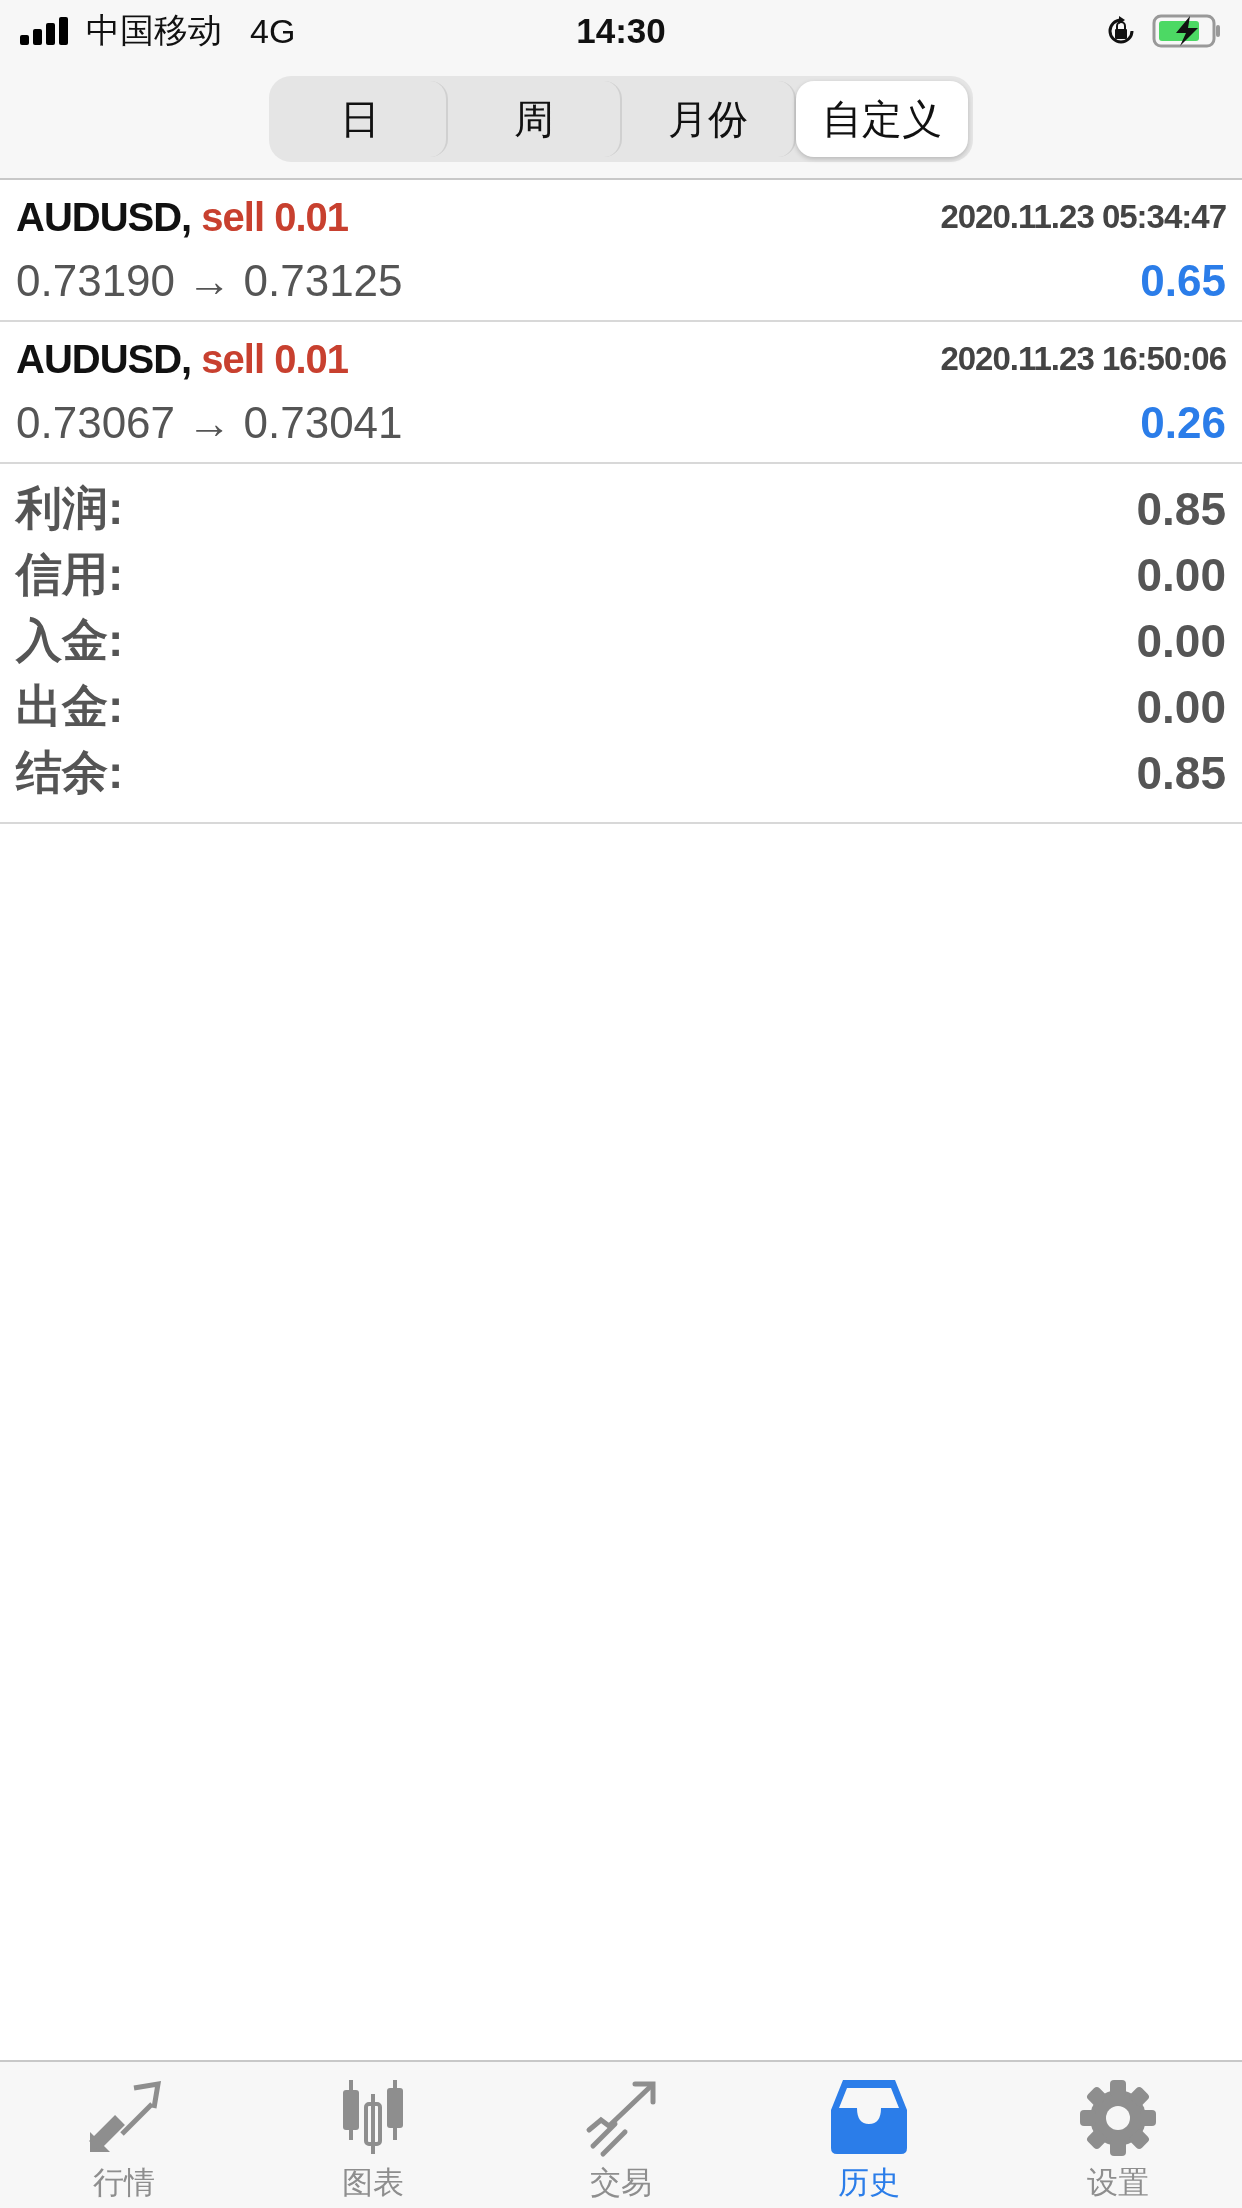 This screenshot has height=2208, width=1242. I want to click on trade-time: 2020.11.23 05:34:47, so click(1083, 217).